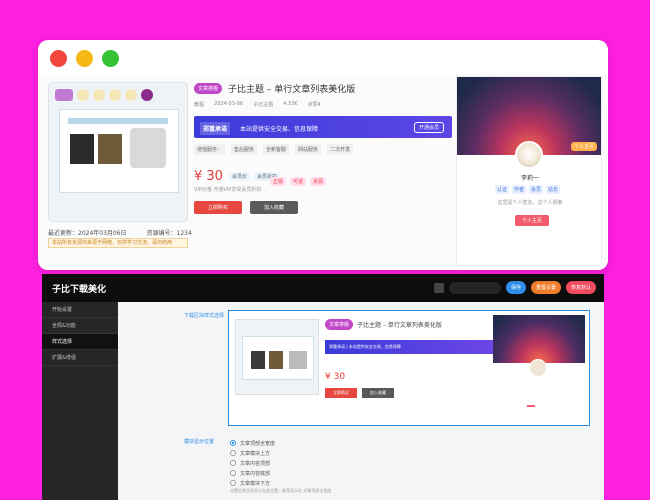  Describe the element at coordinates (169, 233) in the screenshot. I see `resource-id: 资源编号：1234` at that location.